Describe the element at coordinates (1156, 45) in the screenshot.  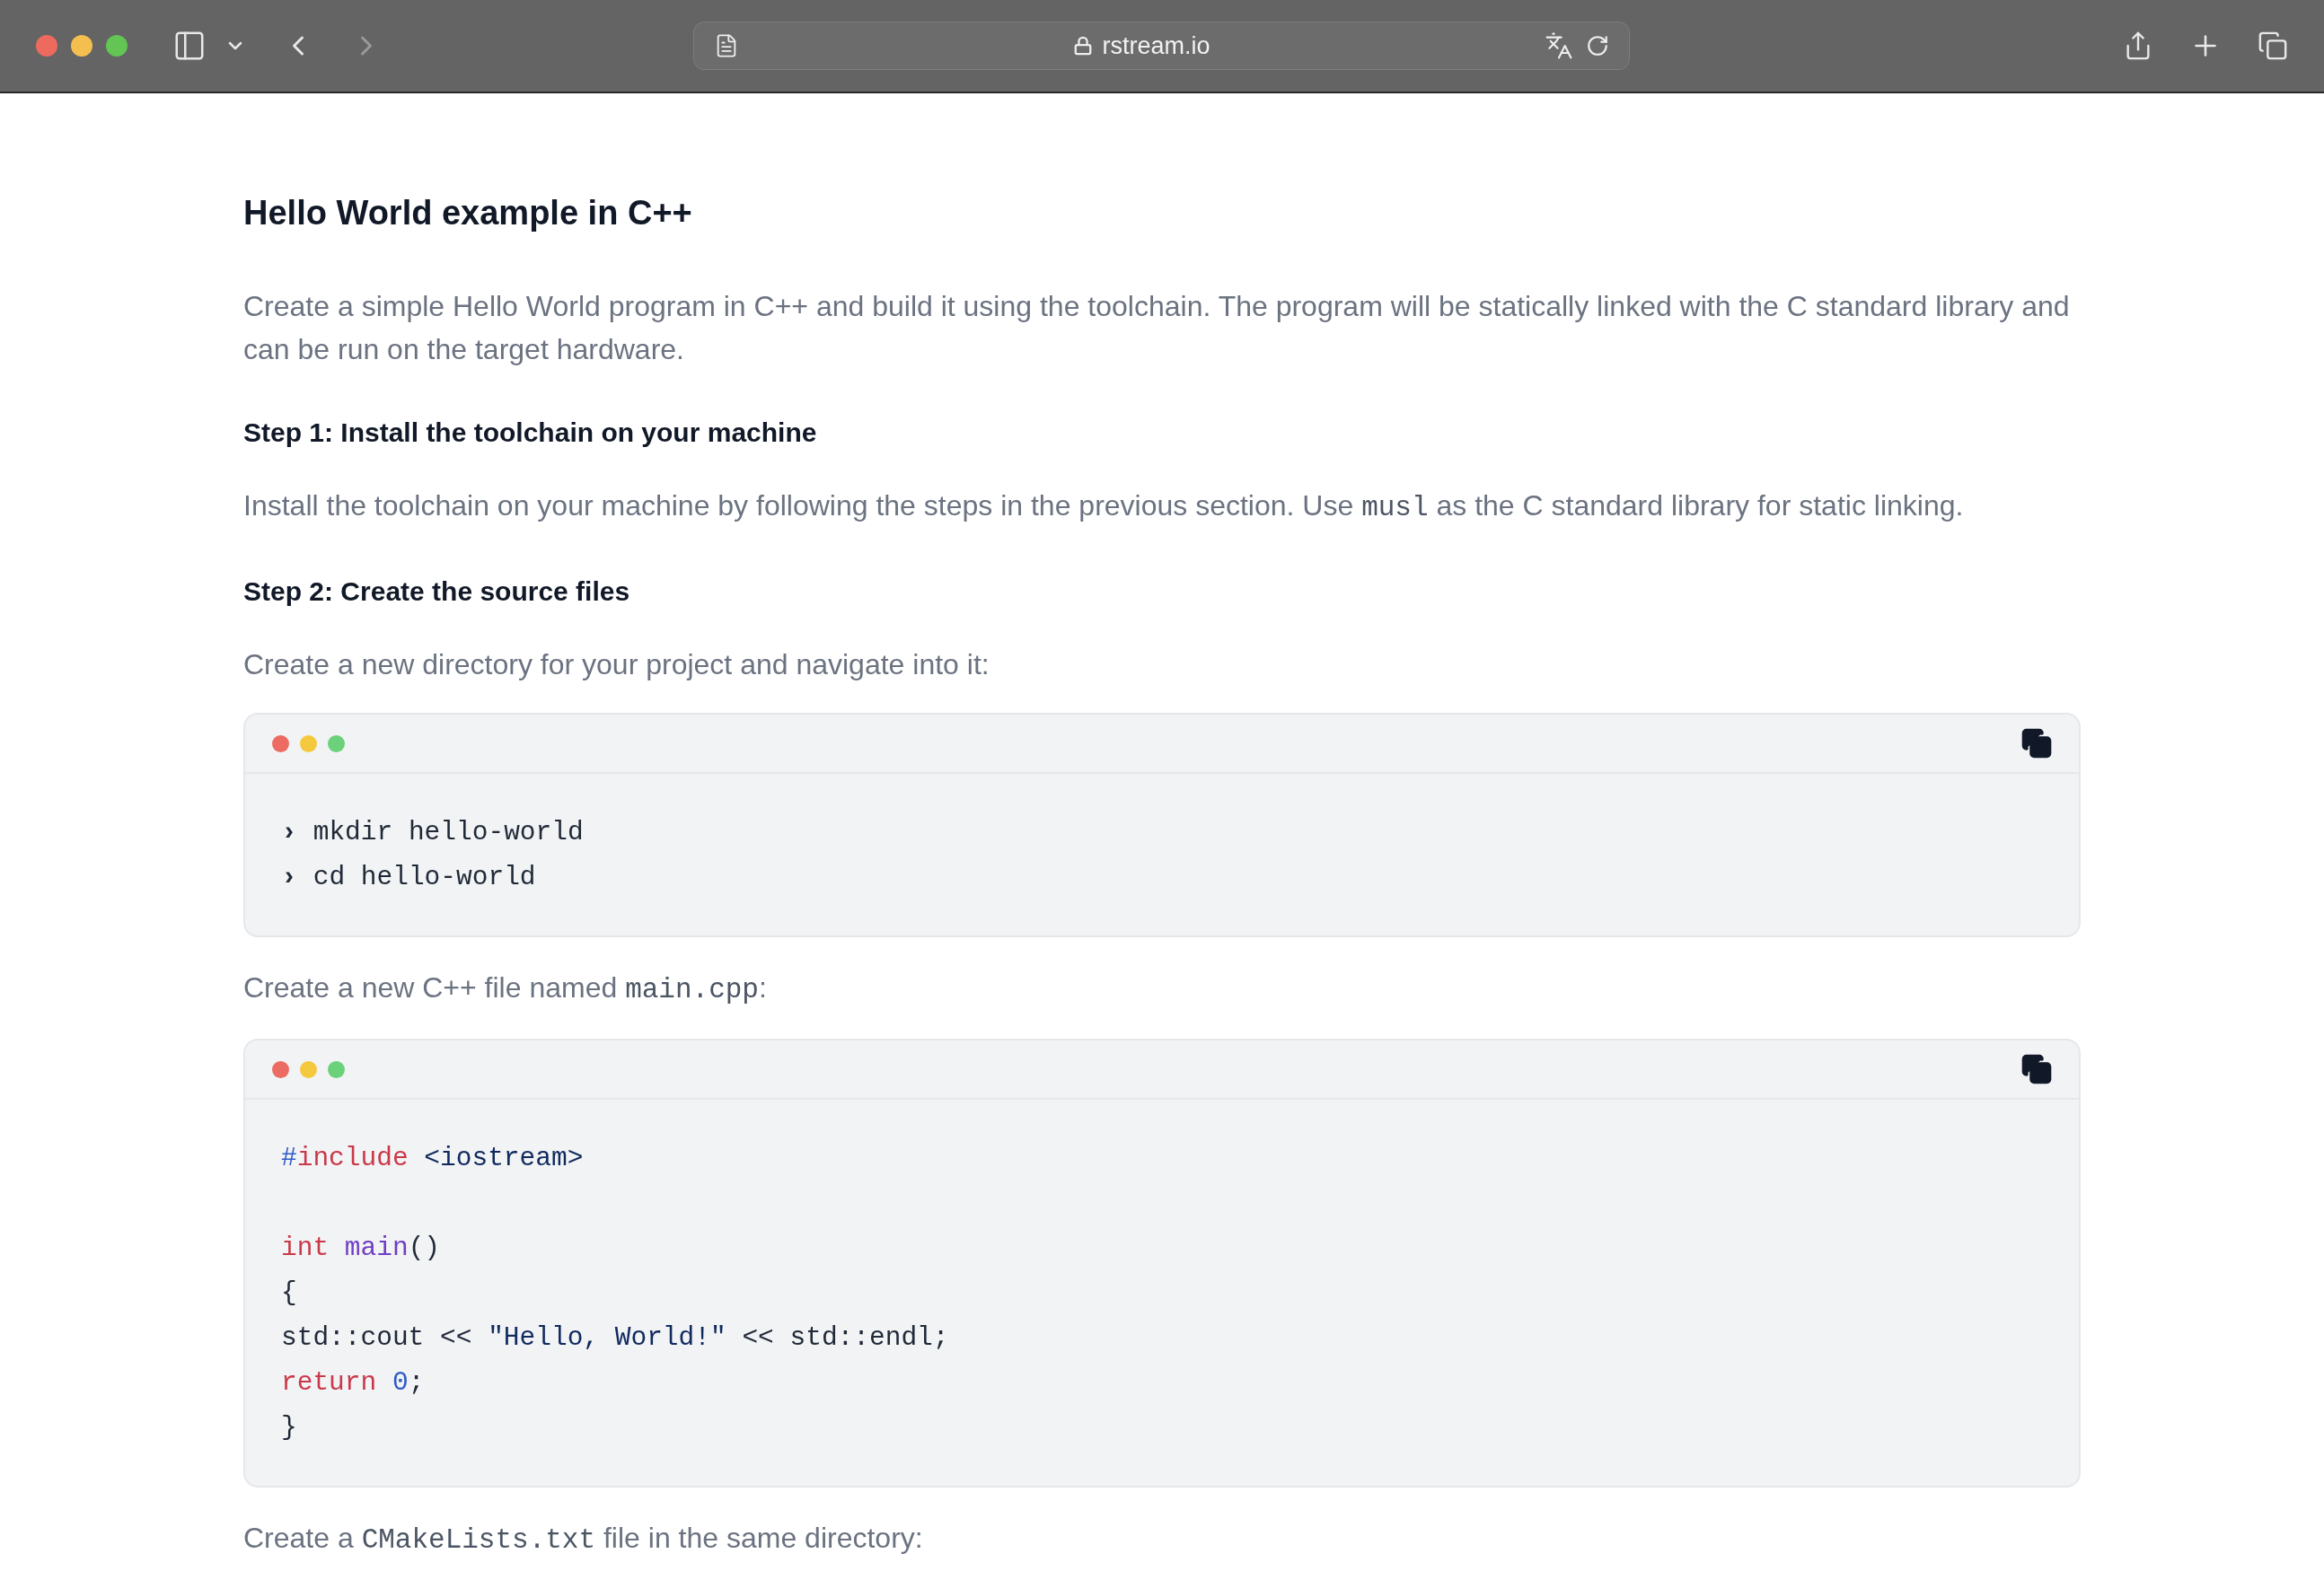
I see `url-text: rstream.io` at that location.